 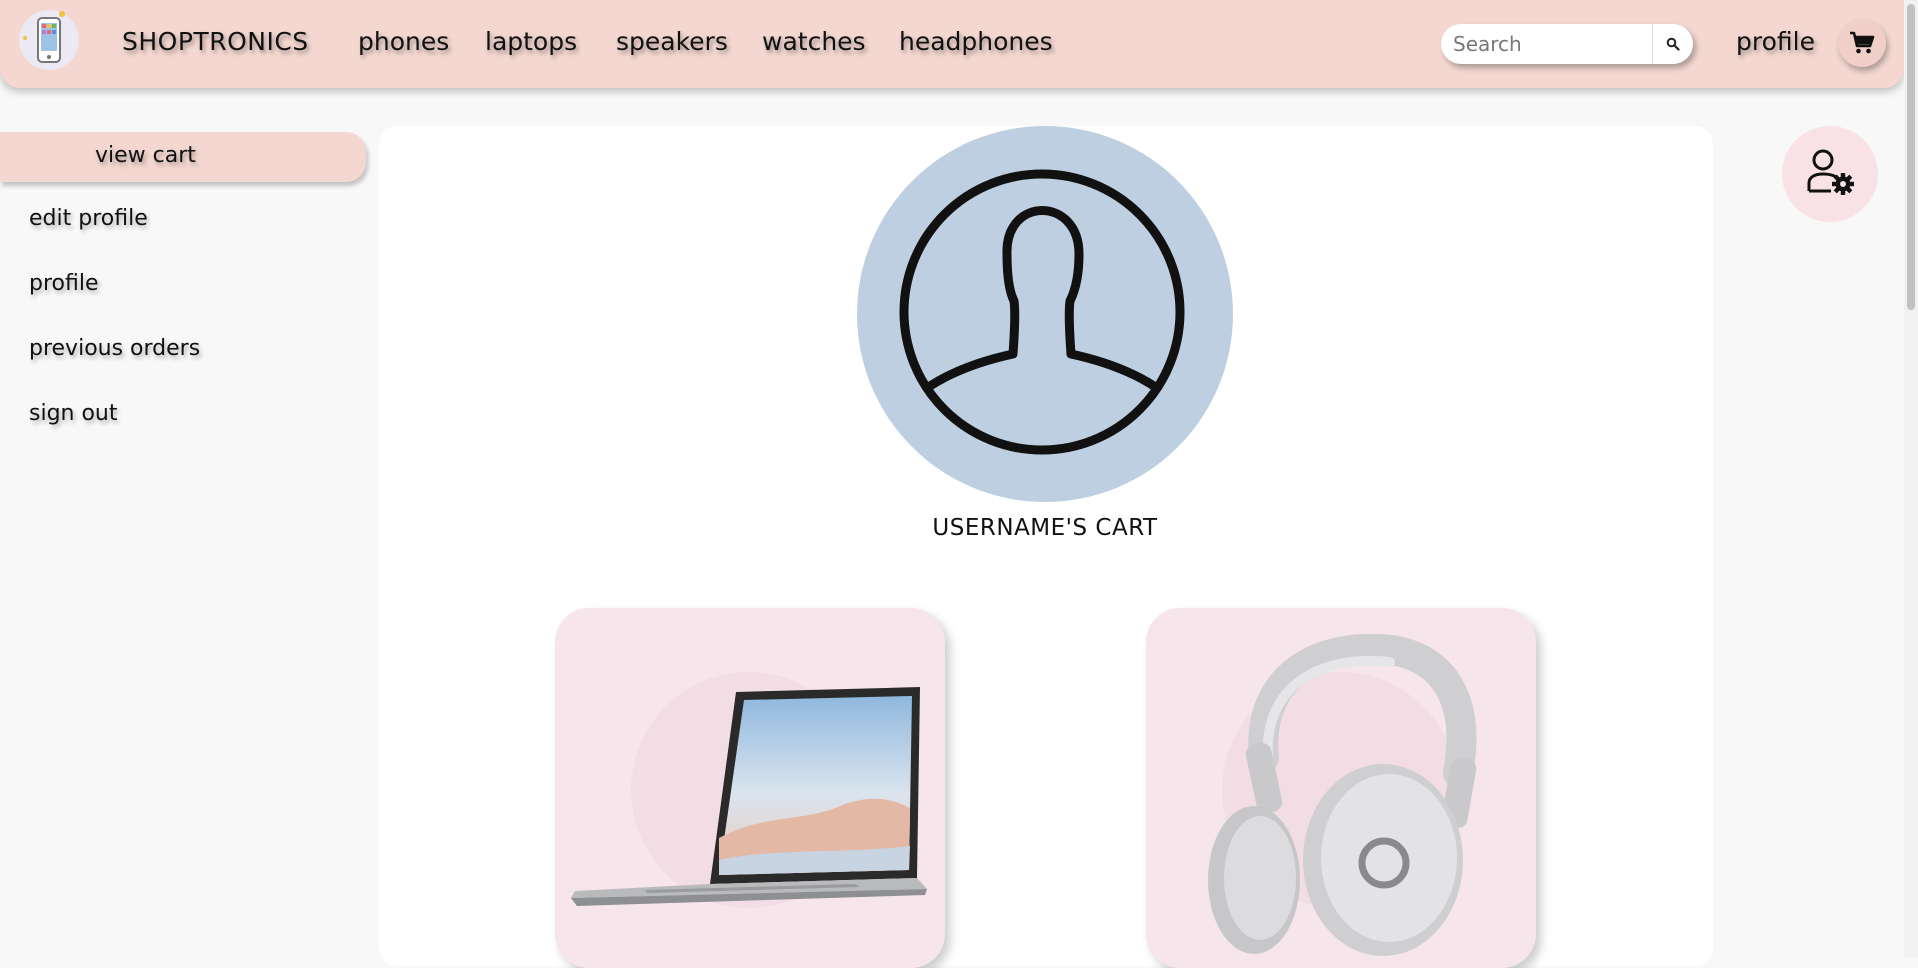 I want to click on nav-speakers: speakers, so click(x=672, y=41).